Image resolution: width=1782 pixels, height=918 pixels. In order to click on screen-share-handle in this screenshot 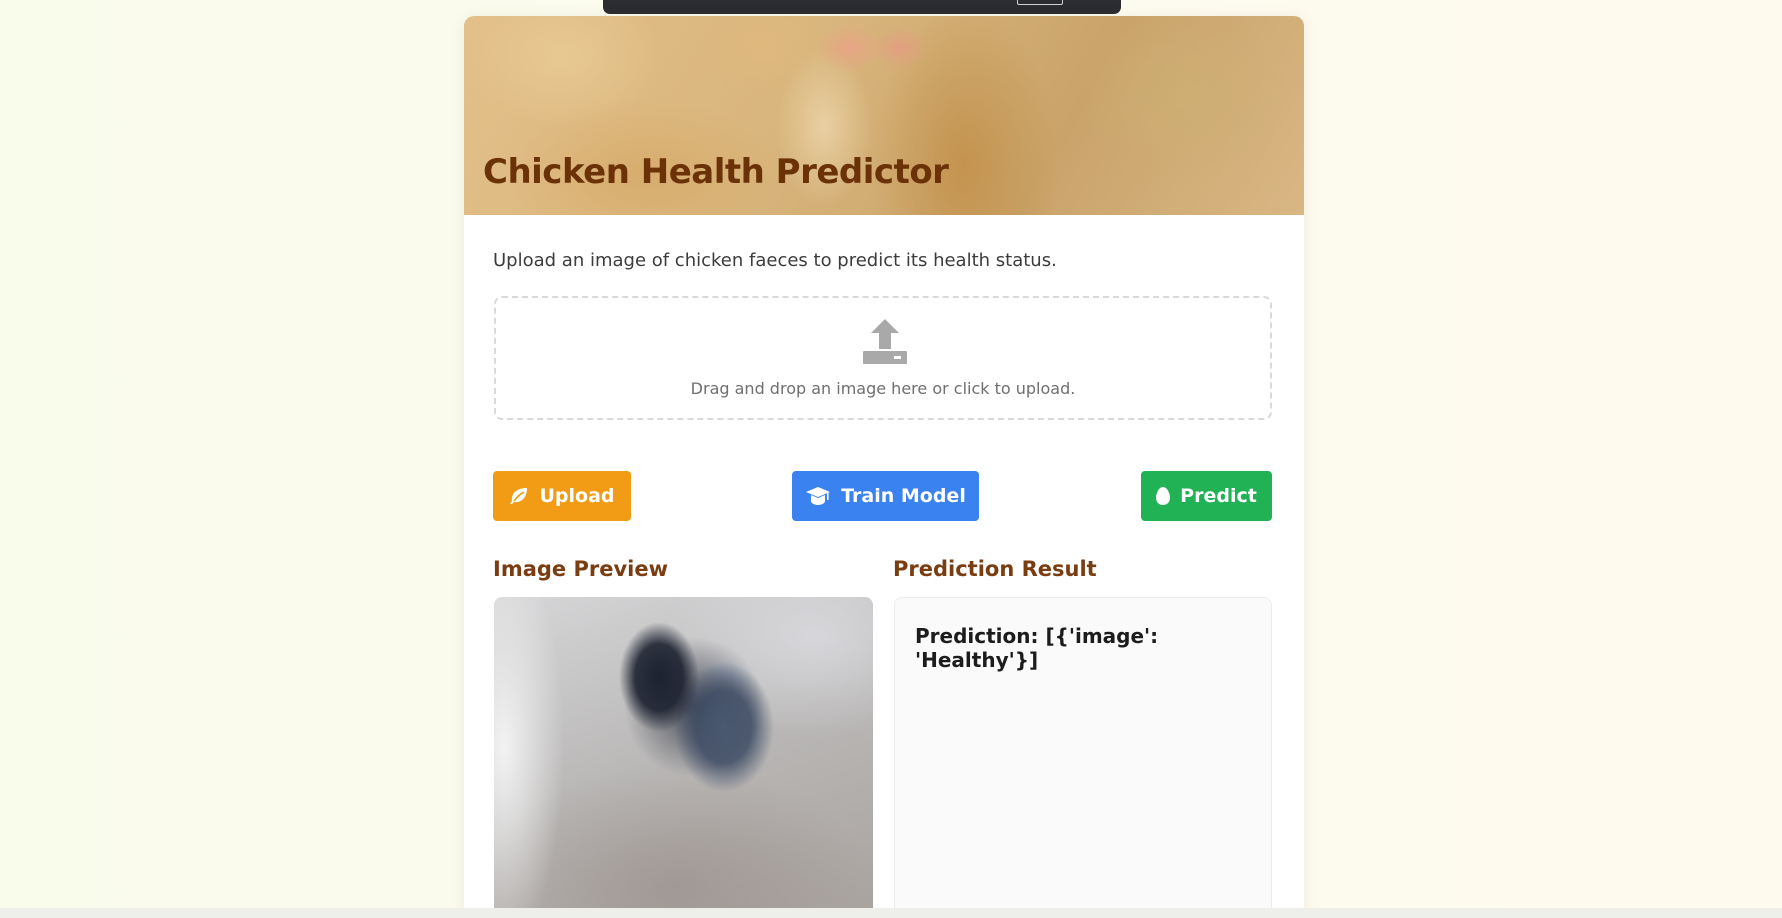, I will do `click(1040, 2)`.